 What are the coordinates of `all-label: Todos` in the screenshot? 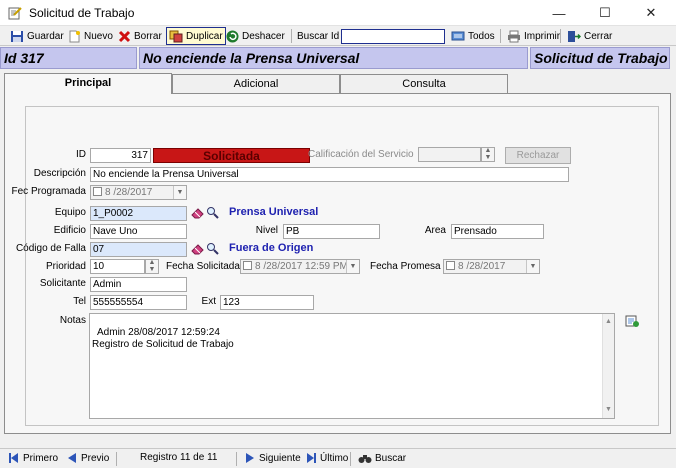 It's located at (481, 36).